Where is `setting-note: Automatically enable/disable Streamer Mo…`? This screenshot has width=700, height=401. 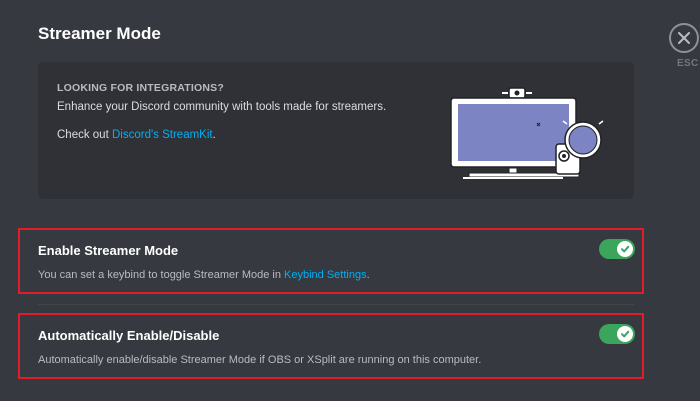
setting-note: Automatically enable/disable Streamer Mo… is located at coordinates (260, 360).